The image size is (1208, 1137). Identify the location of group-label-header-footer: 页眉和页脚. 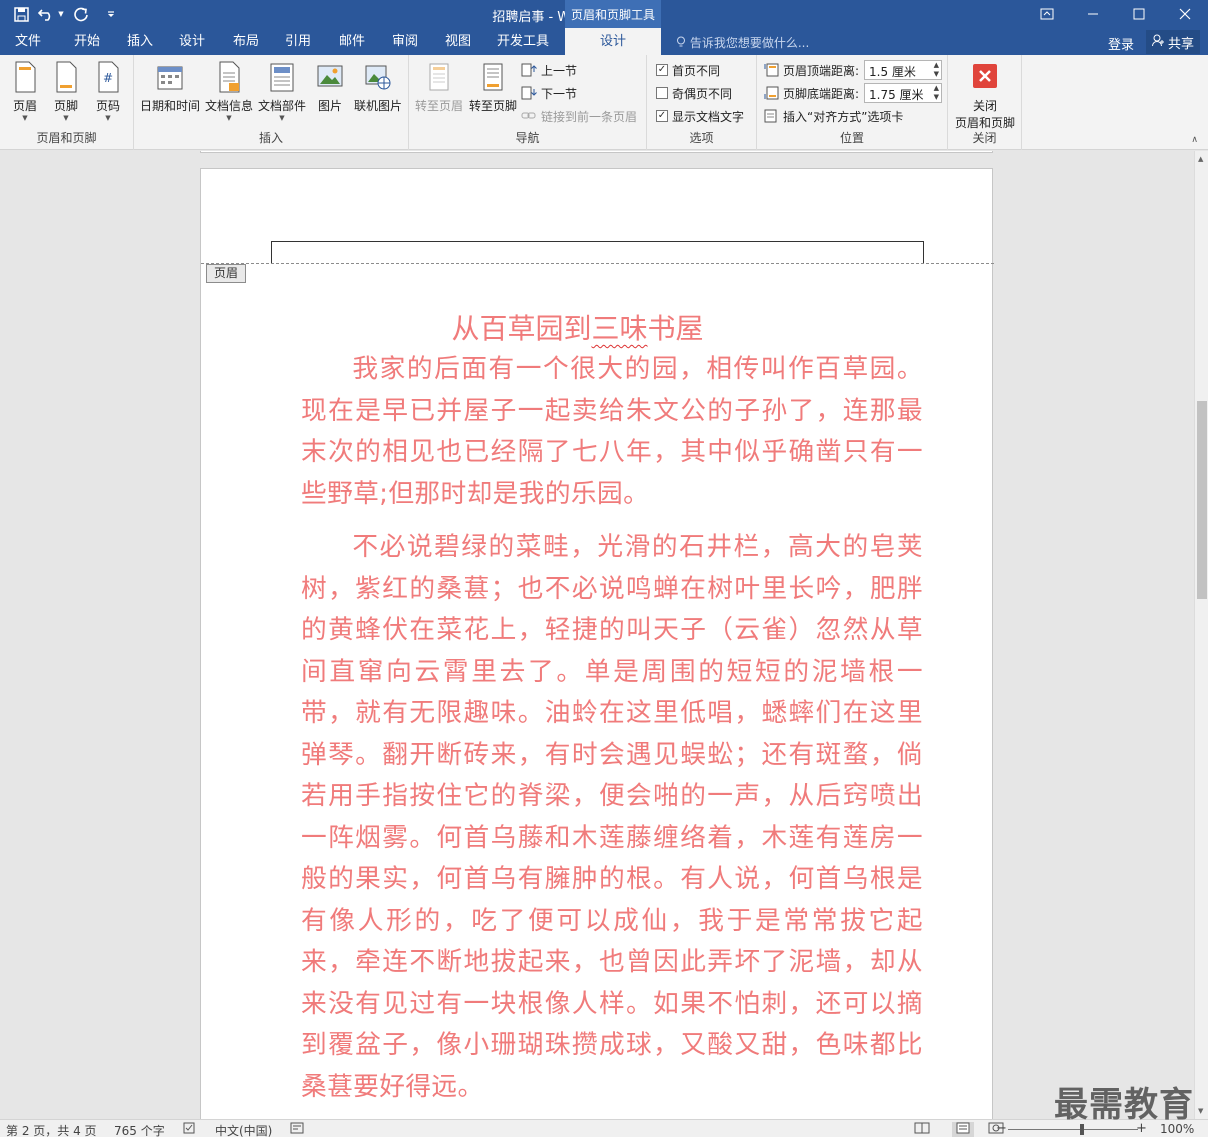
(66, 138).